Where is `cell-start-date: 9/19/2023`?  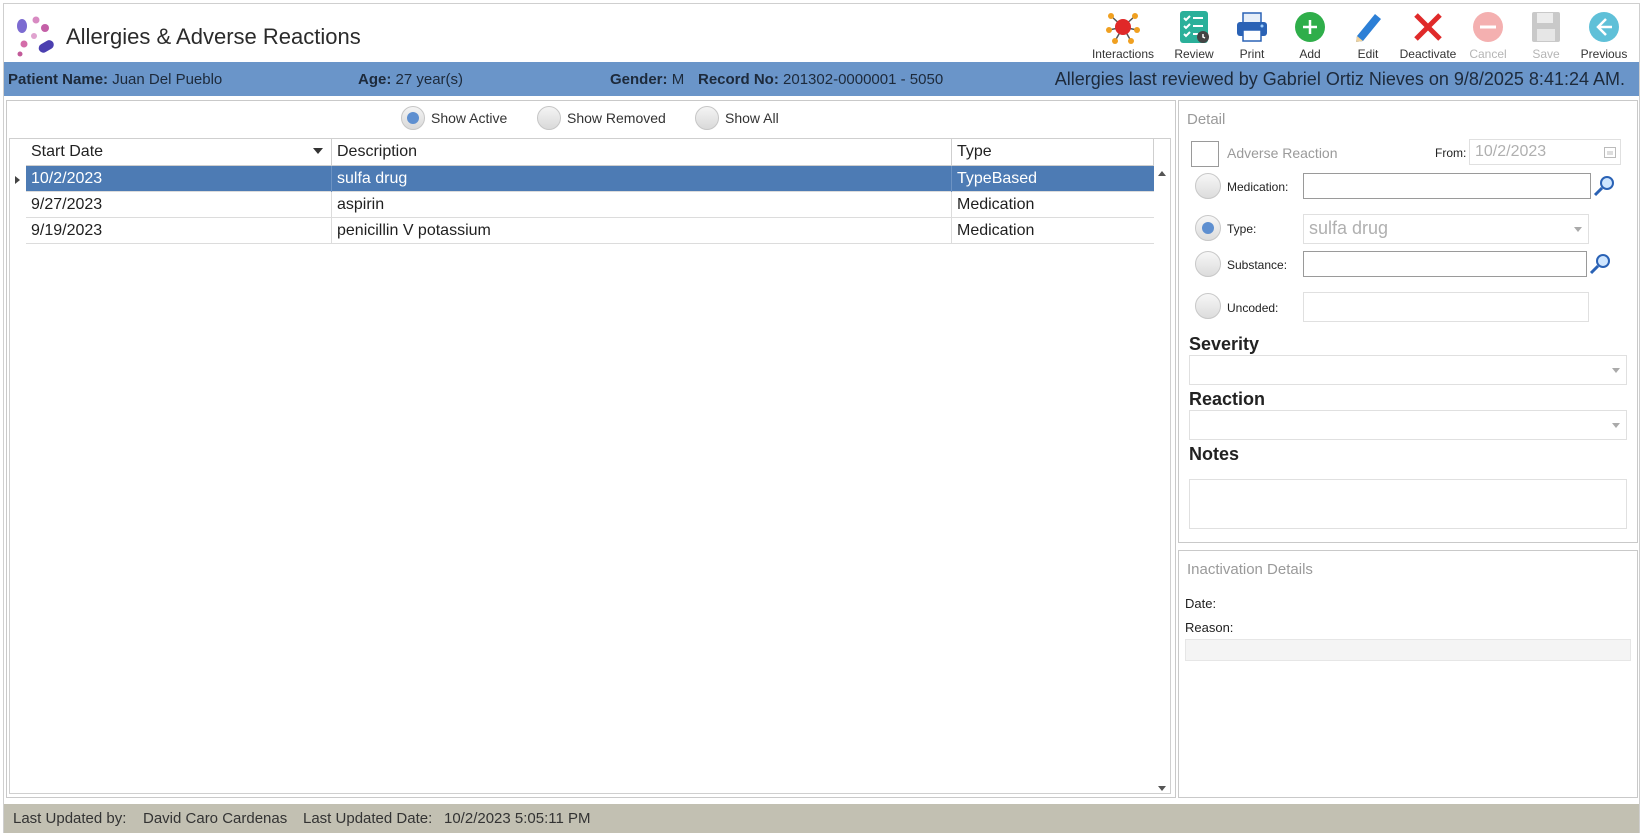
cell-start-date: 9/19/2023 is located at coordinates (179, 231).